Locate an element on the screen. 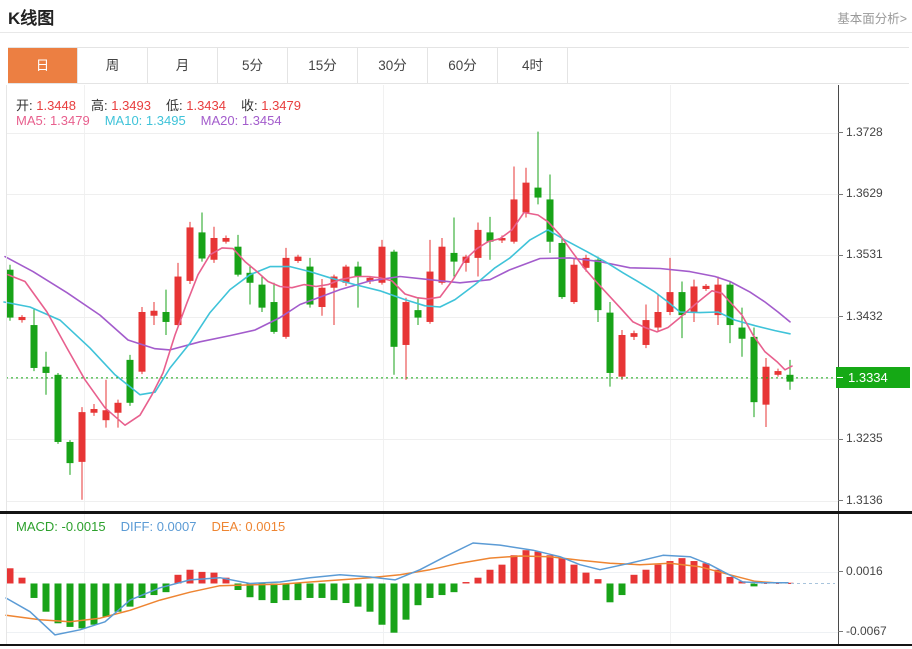  price-axis-label: 1.3136 is located at coordinates (860, 500).